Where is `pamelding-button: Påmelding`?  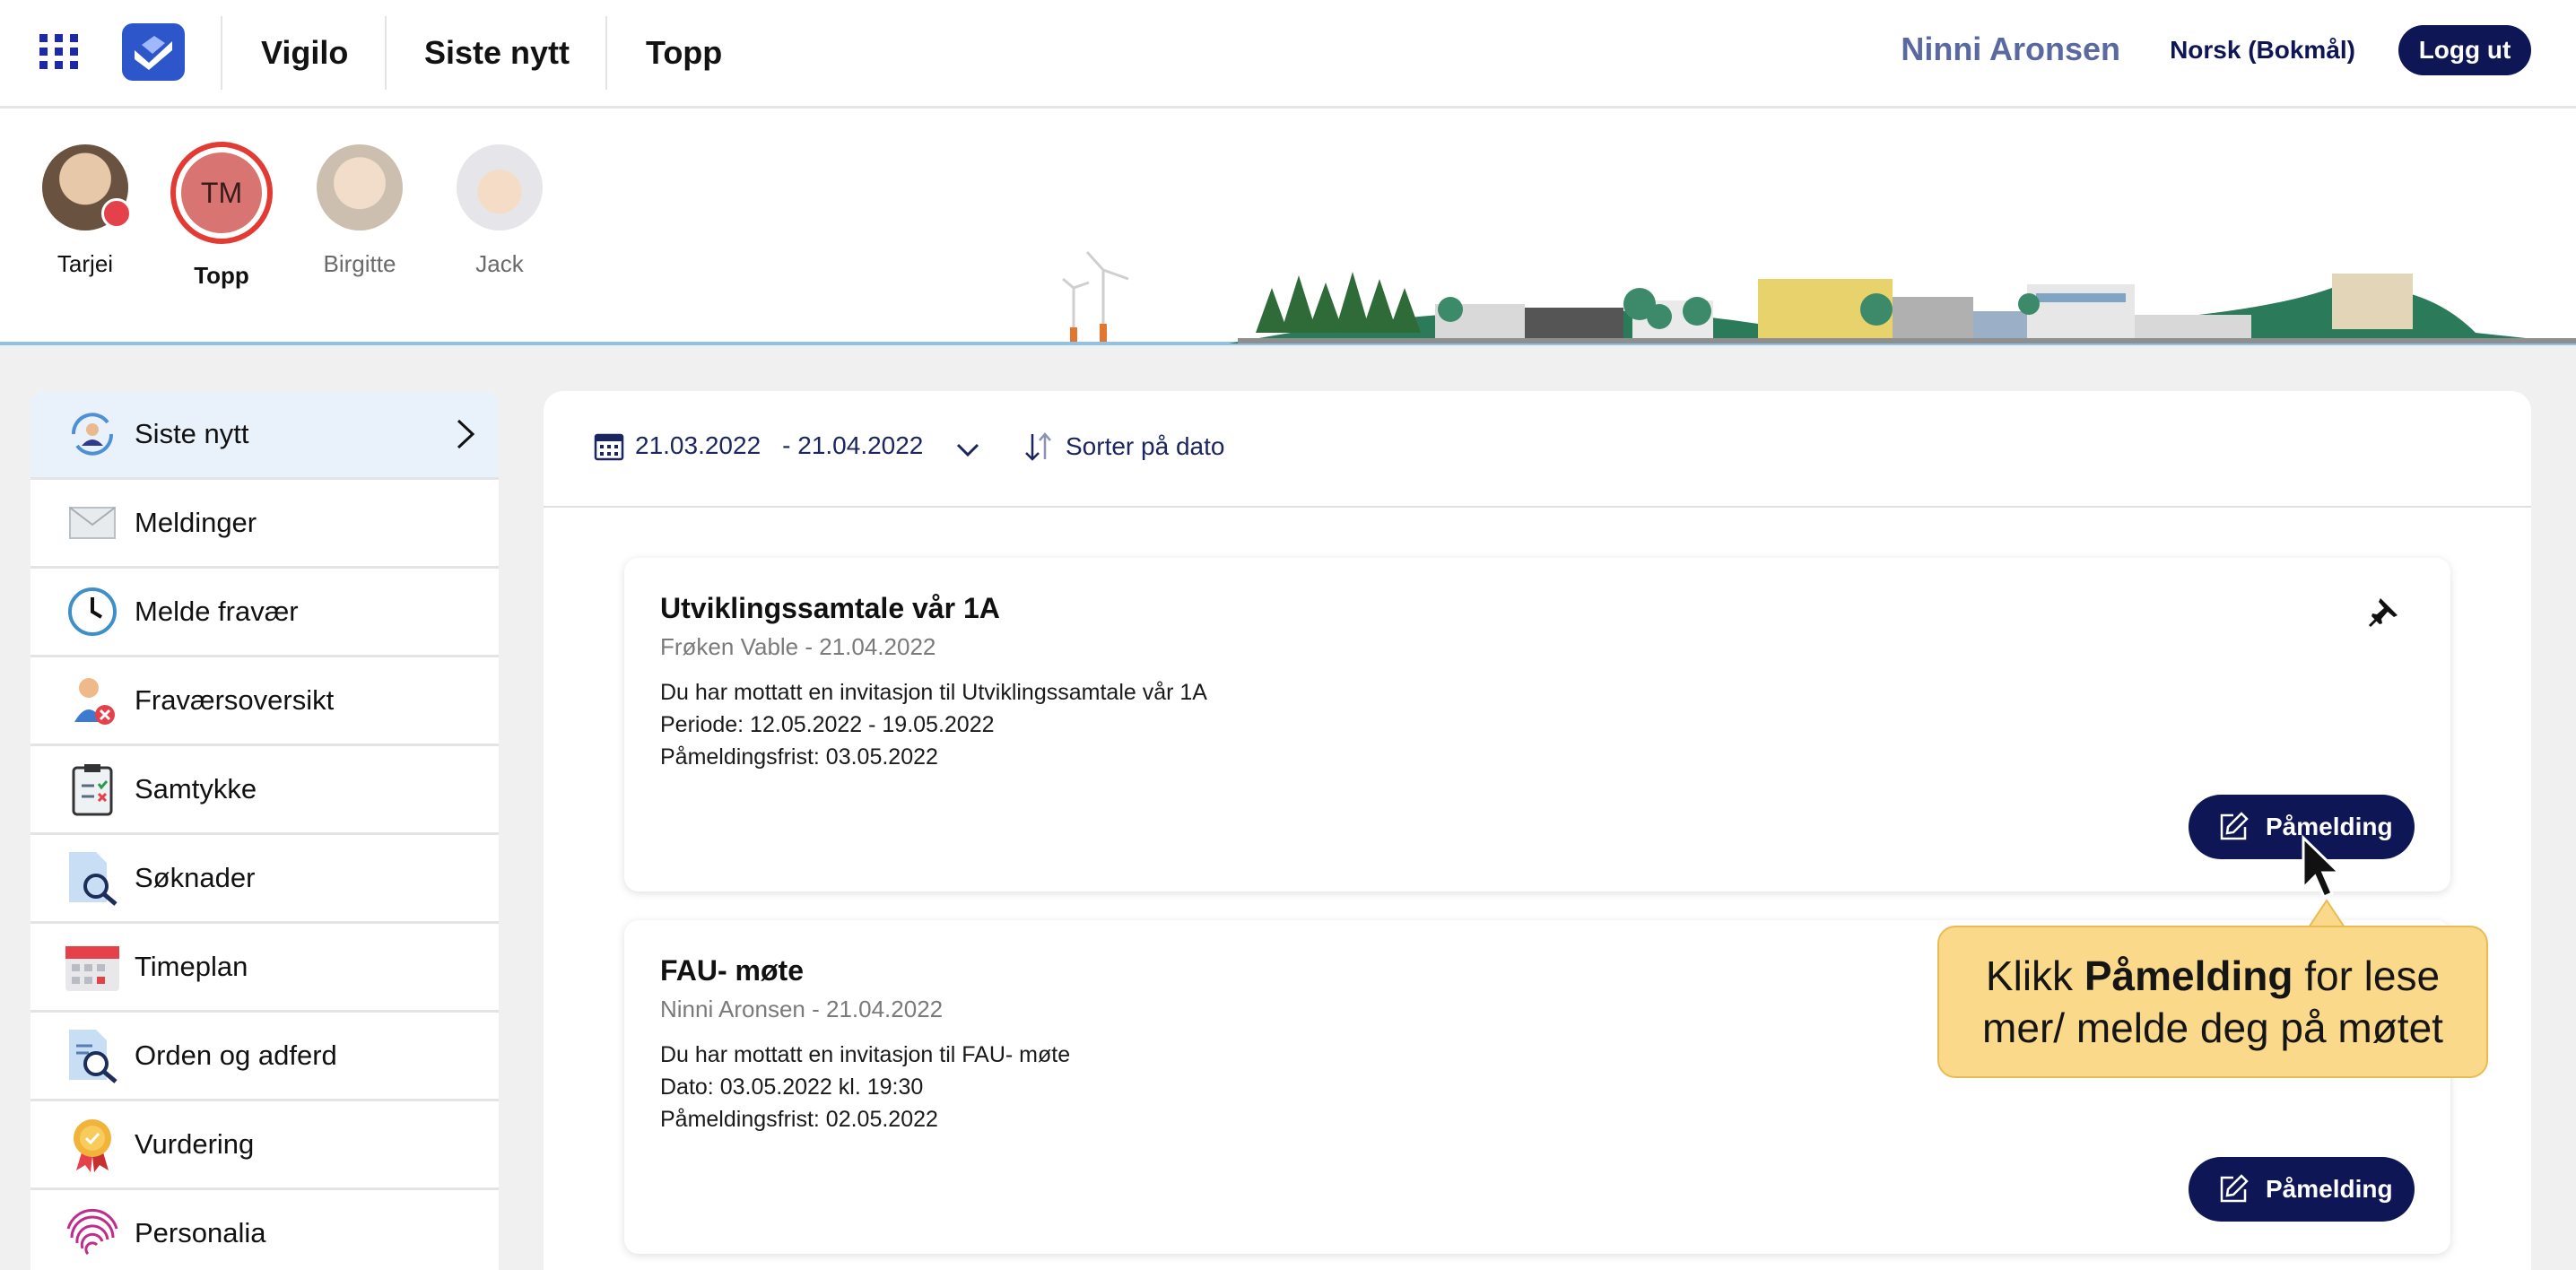
pamelding-button: Påmelding is located at coordinates (2302, 1189).